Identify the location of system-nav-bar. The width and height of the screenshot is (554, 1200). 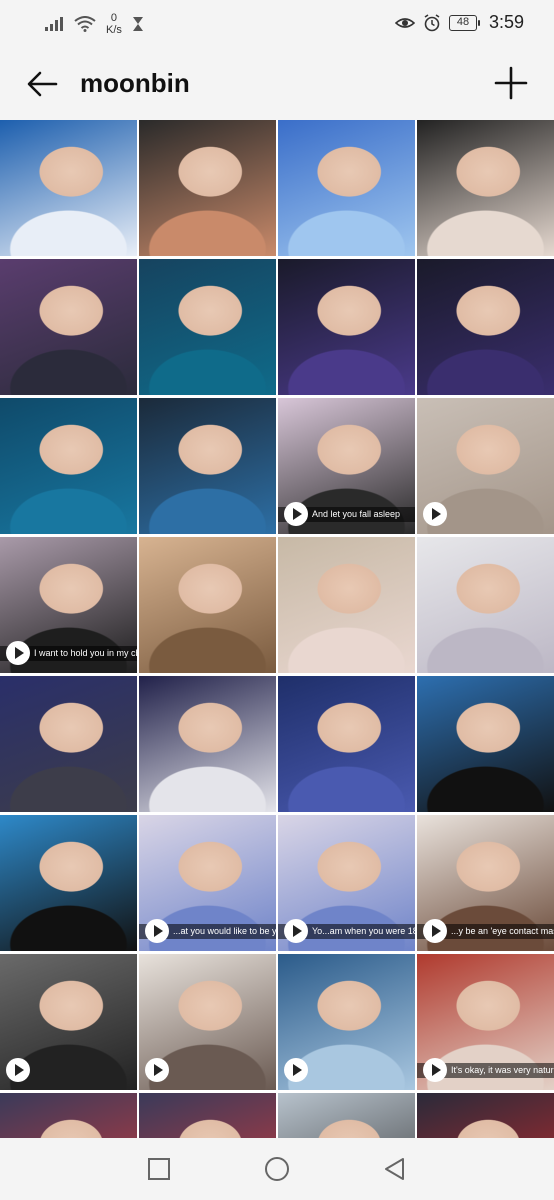
(277, 1169).